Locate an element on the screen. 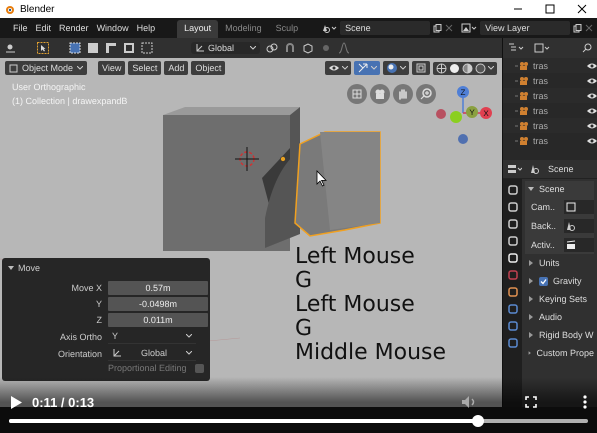 This screenshot has width=597, height=433. select-cursor-icon is located at coordinates (43, 48).